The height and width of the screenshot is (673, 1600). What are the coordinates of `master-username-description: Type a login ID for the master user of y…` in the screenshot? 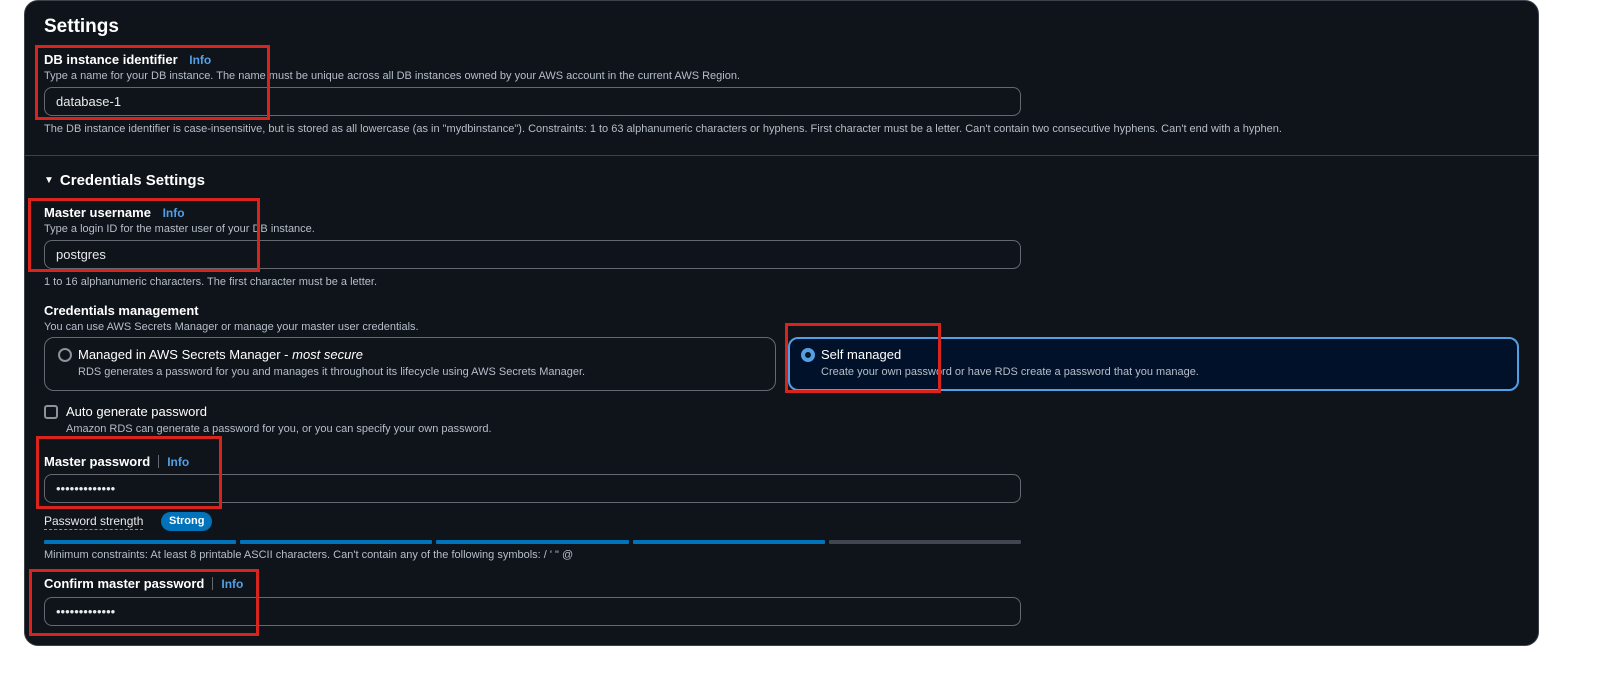 It's located at (179, 229).